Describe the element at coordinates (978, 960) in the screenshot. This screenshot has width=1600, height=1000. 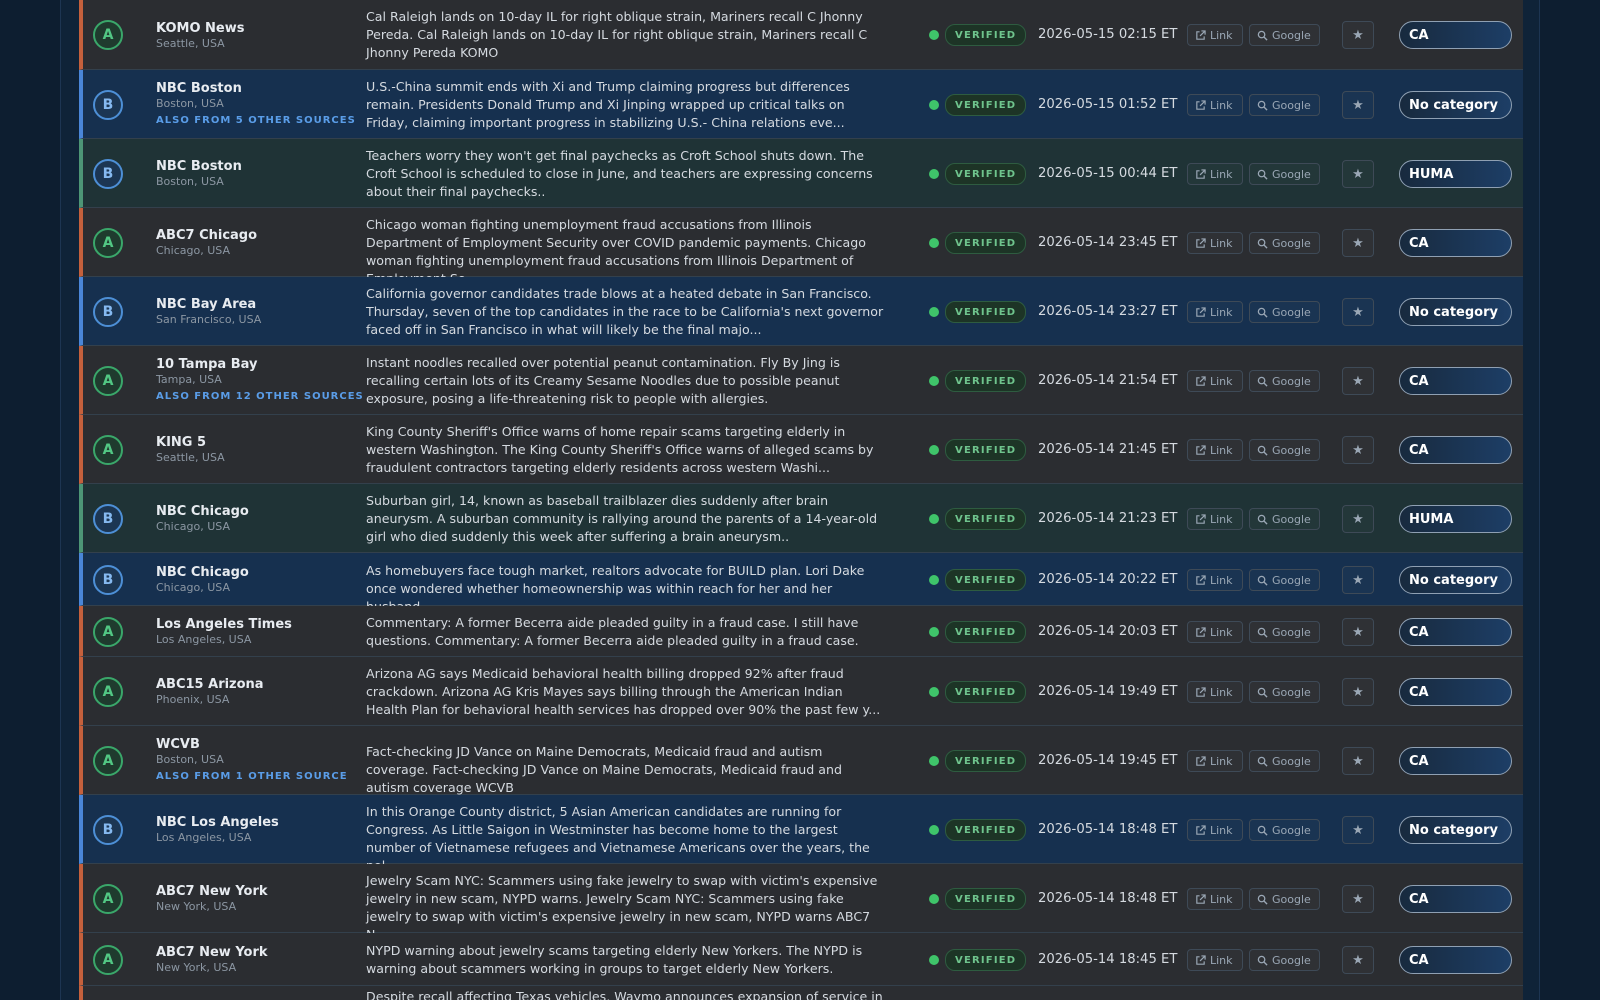
I see `status-cell: VERIFIED` at that location.